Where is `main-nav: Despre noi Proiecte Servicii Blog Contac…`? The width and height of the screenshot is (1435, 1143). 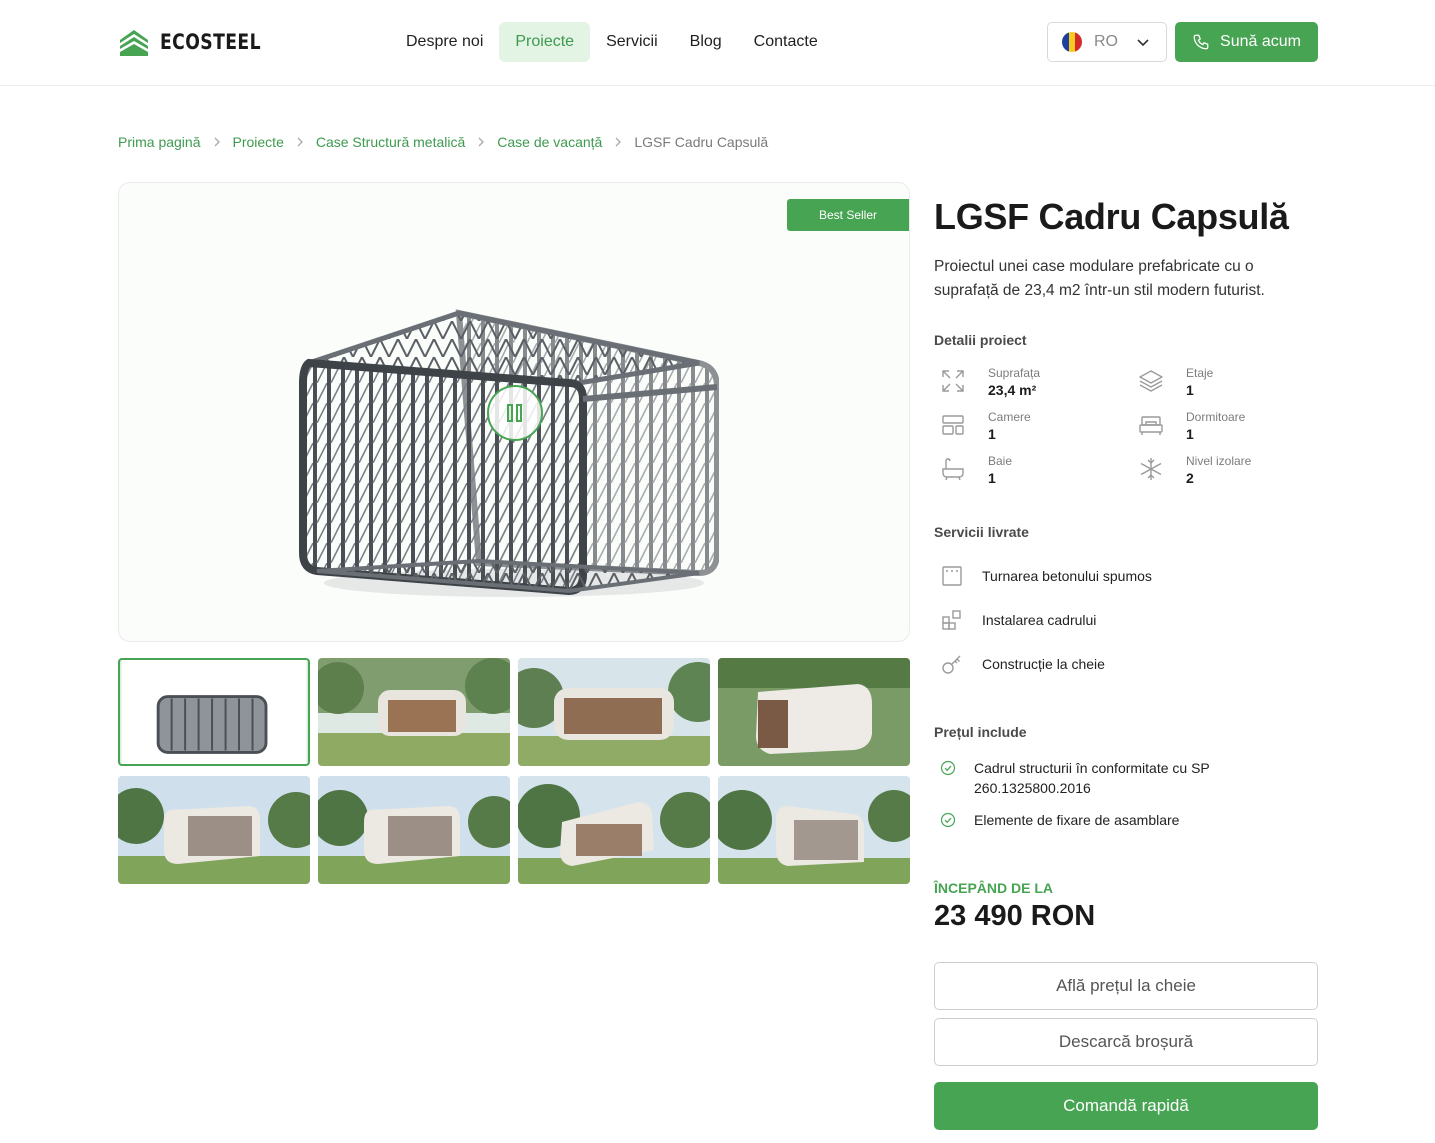 main-nav: Despre noi Proiecte Servicii Blog Contac… is located at coordinates (612, 42).